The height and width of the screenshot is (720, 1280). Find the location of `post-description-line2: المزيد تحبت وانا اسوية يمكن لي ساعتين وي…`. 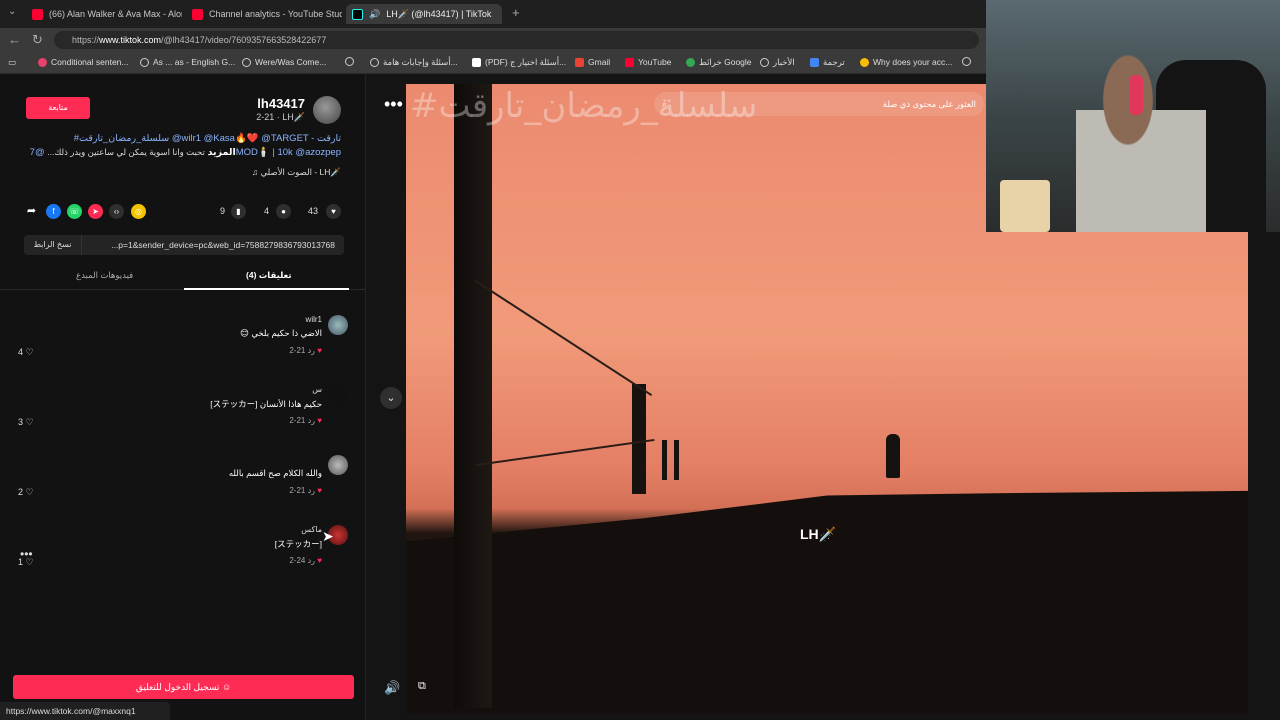

post-description-line2: المزيد تحبت وانا اسوية يمكن لي ساعتين وي… is located at coordinates (185, 152).